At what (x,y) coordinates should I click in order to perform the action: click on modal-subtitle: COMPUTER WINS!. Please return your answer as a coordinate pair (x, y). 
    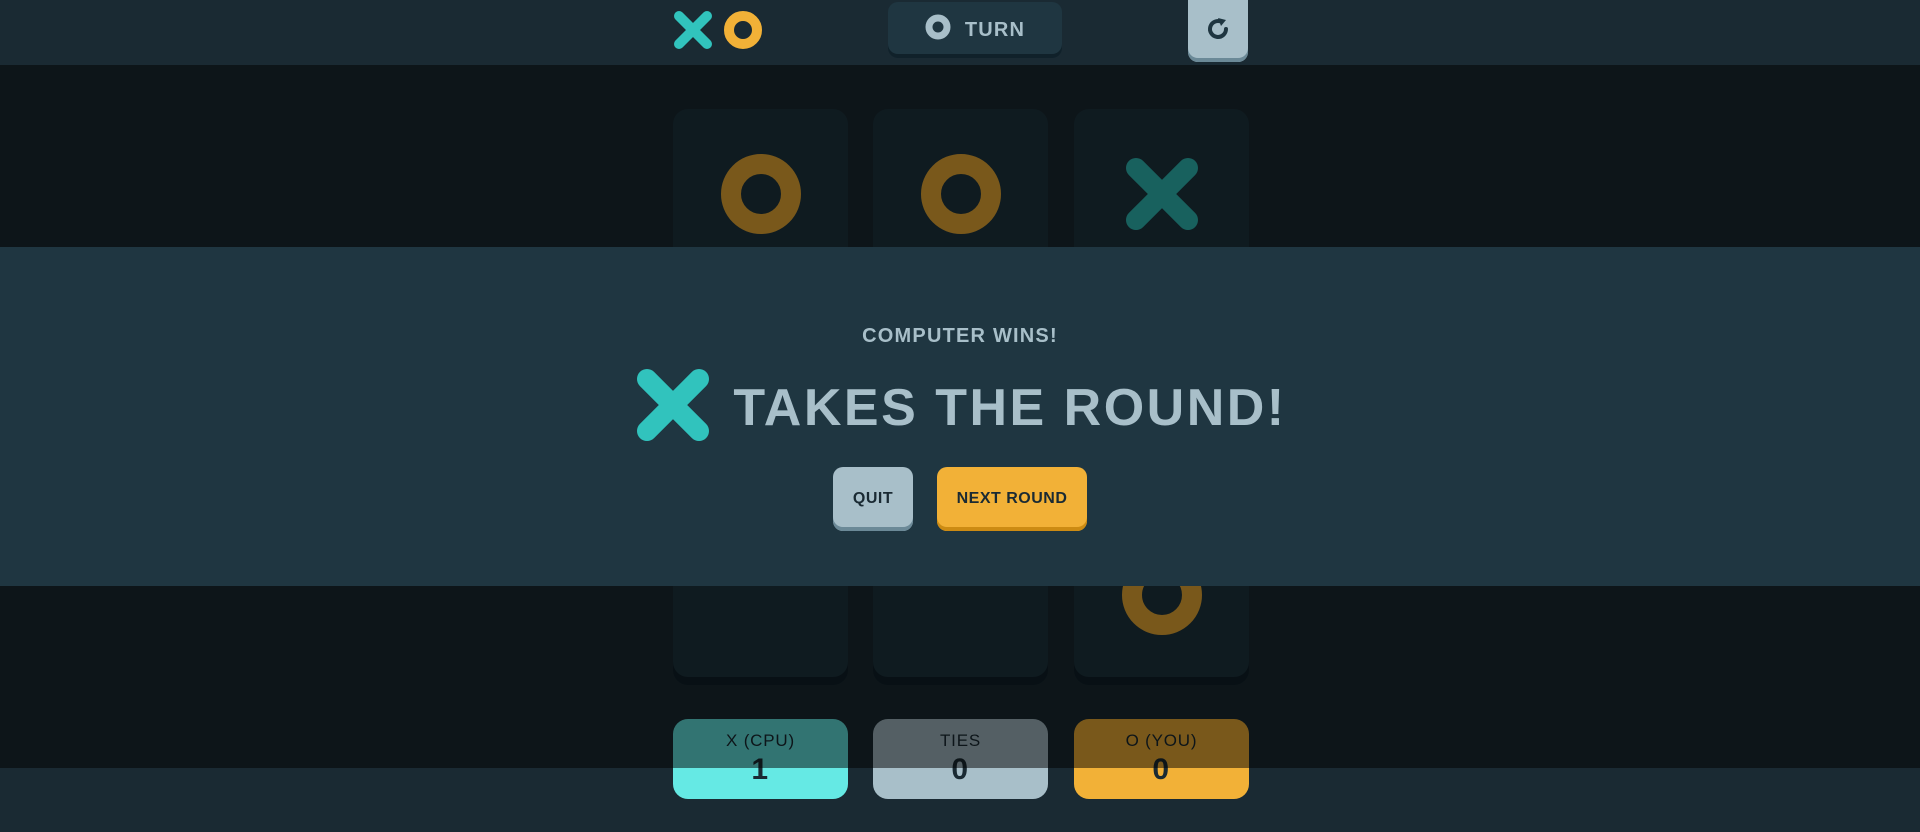
    Looking at the image, I should click on (960, 336).